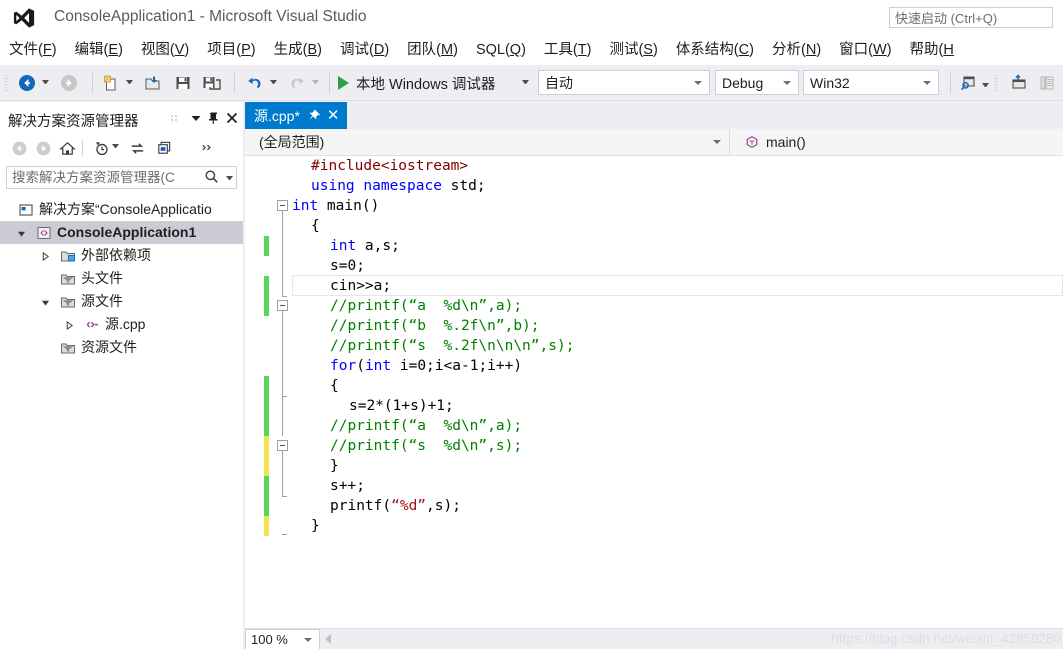 Image resolution: width=1063 pixels, height=649 pixels. Describe the element at coordinates (624, 82) in the screenshot. I see `solution-config-combo: 自动` at that location.